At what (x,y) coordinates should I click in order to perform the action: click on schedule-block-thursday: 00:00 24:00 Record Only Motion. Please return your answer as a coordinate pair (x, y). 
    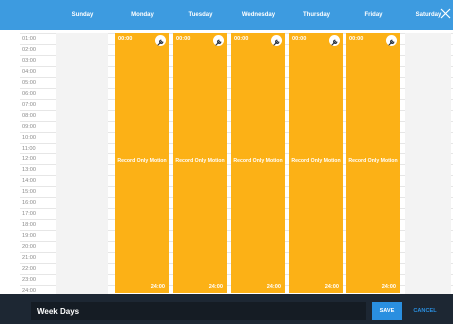
    Looking at the image, I should click on (316, 163).